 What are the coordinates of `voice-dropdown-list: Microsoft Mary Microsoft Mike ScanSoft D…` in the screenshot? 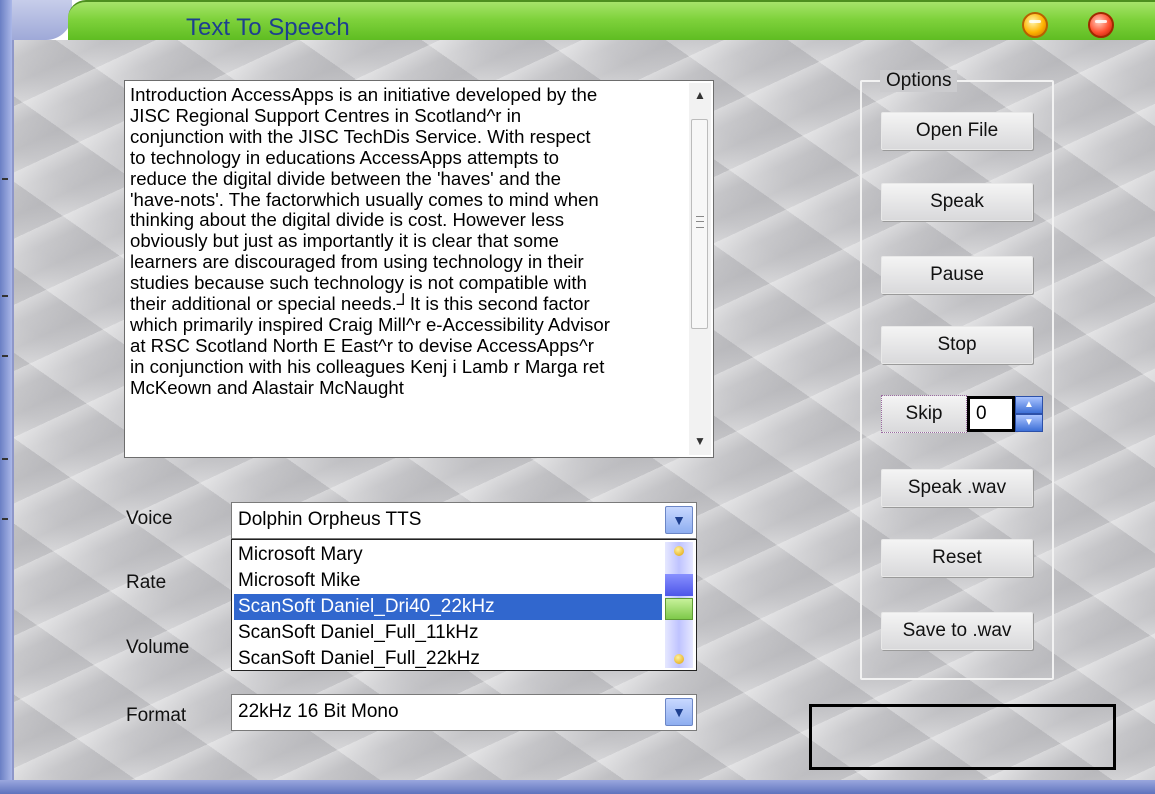 It's located at (464, 605).